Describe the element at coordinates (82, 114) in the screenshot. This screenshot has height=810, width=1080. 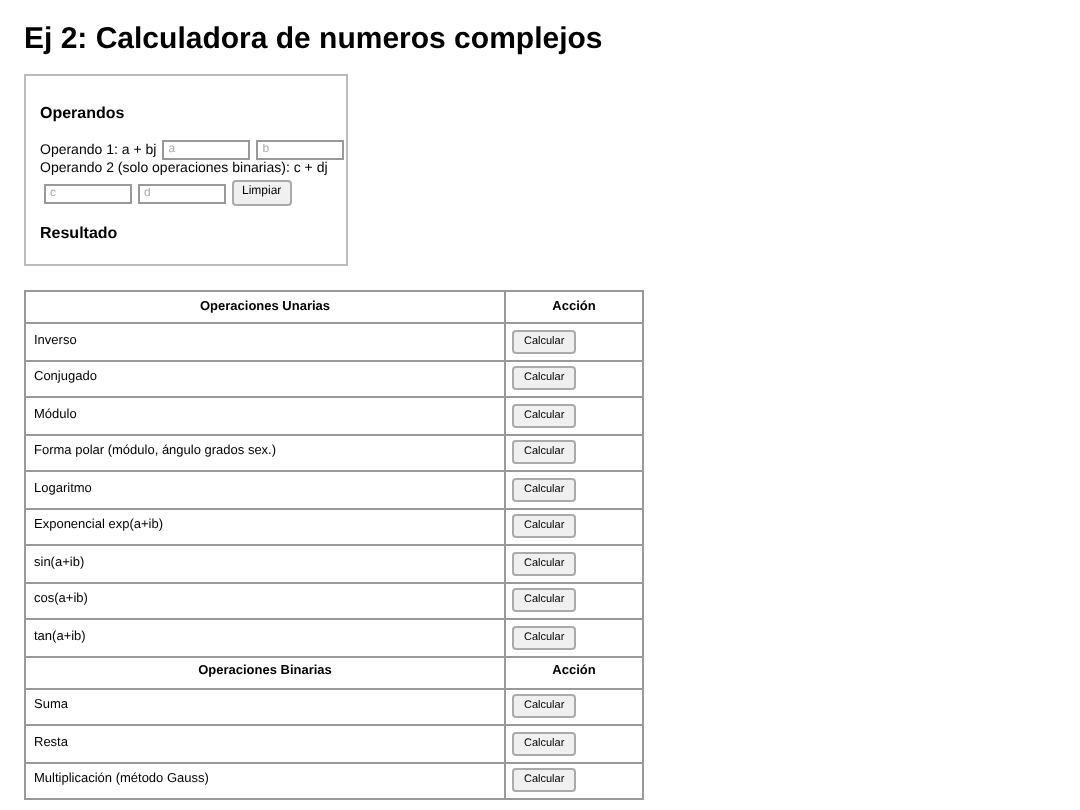
I see `section-heading: Operandos` at that location.